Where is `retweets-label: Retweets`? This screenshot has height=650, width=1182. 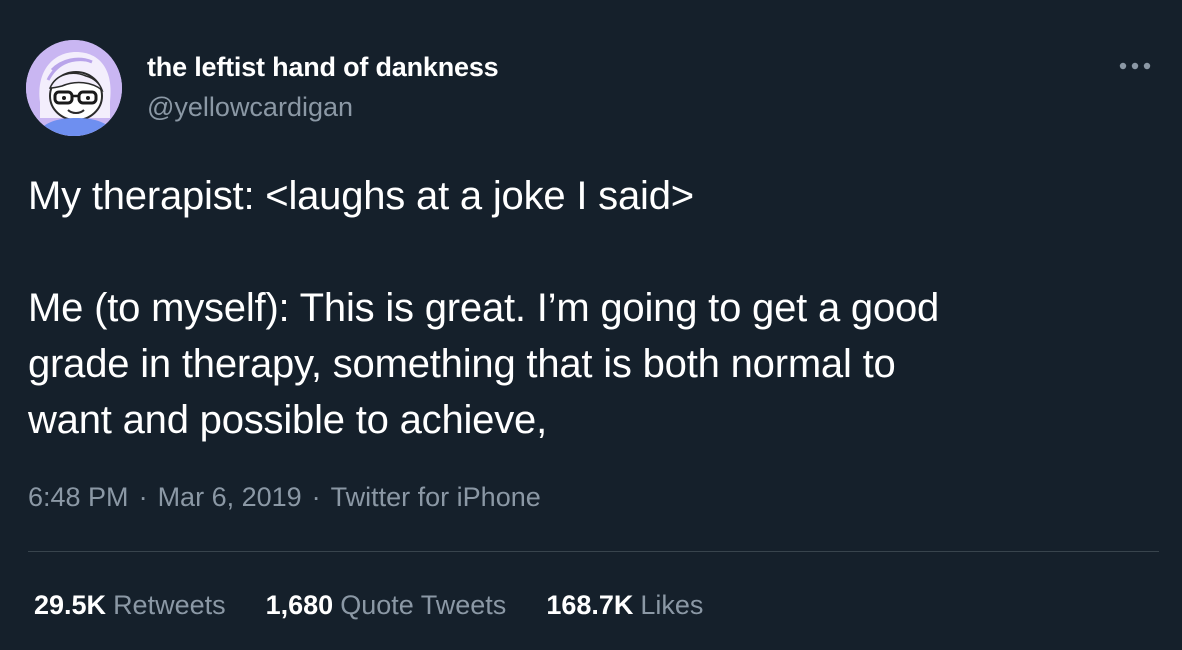 retweets-label: Retweets is located at coordinates (169, 605).